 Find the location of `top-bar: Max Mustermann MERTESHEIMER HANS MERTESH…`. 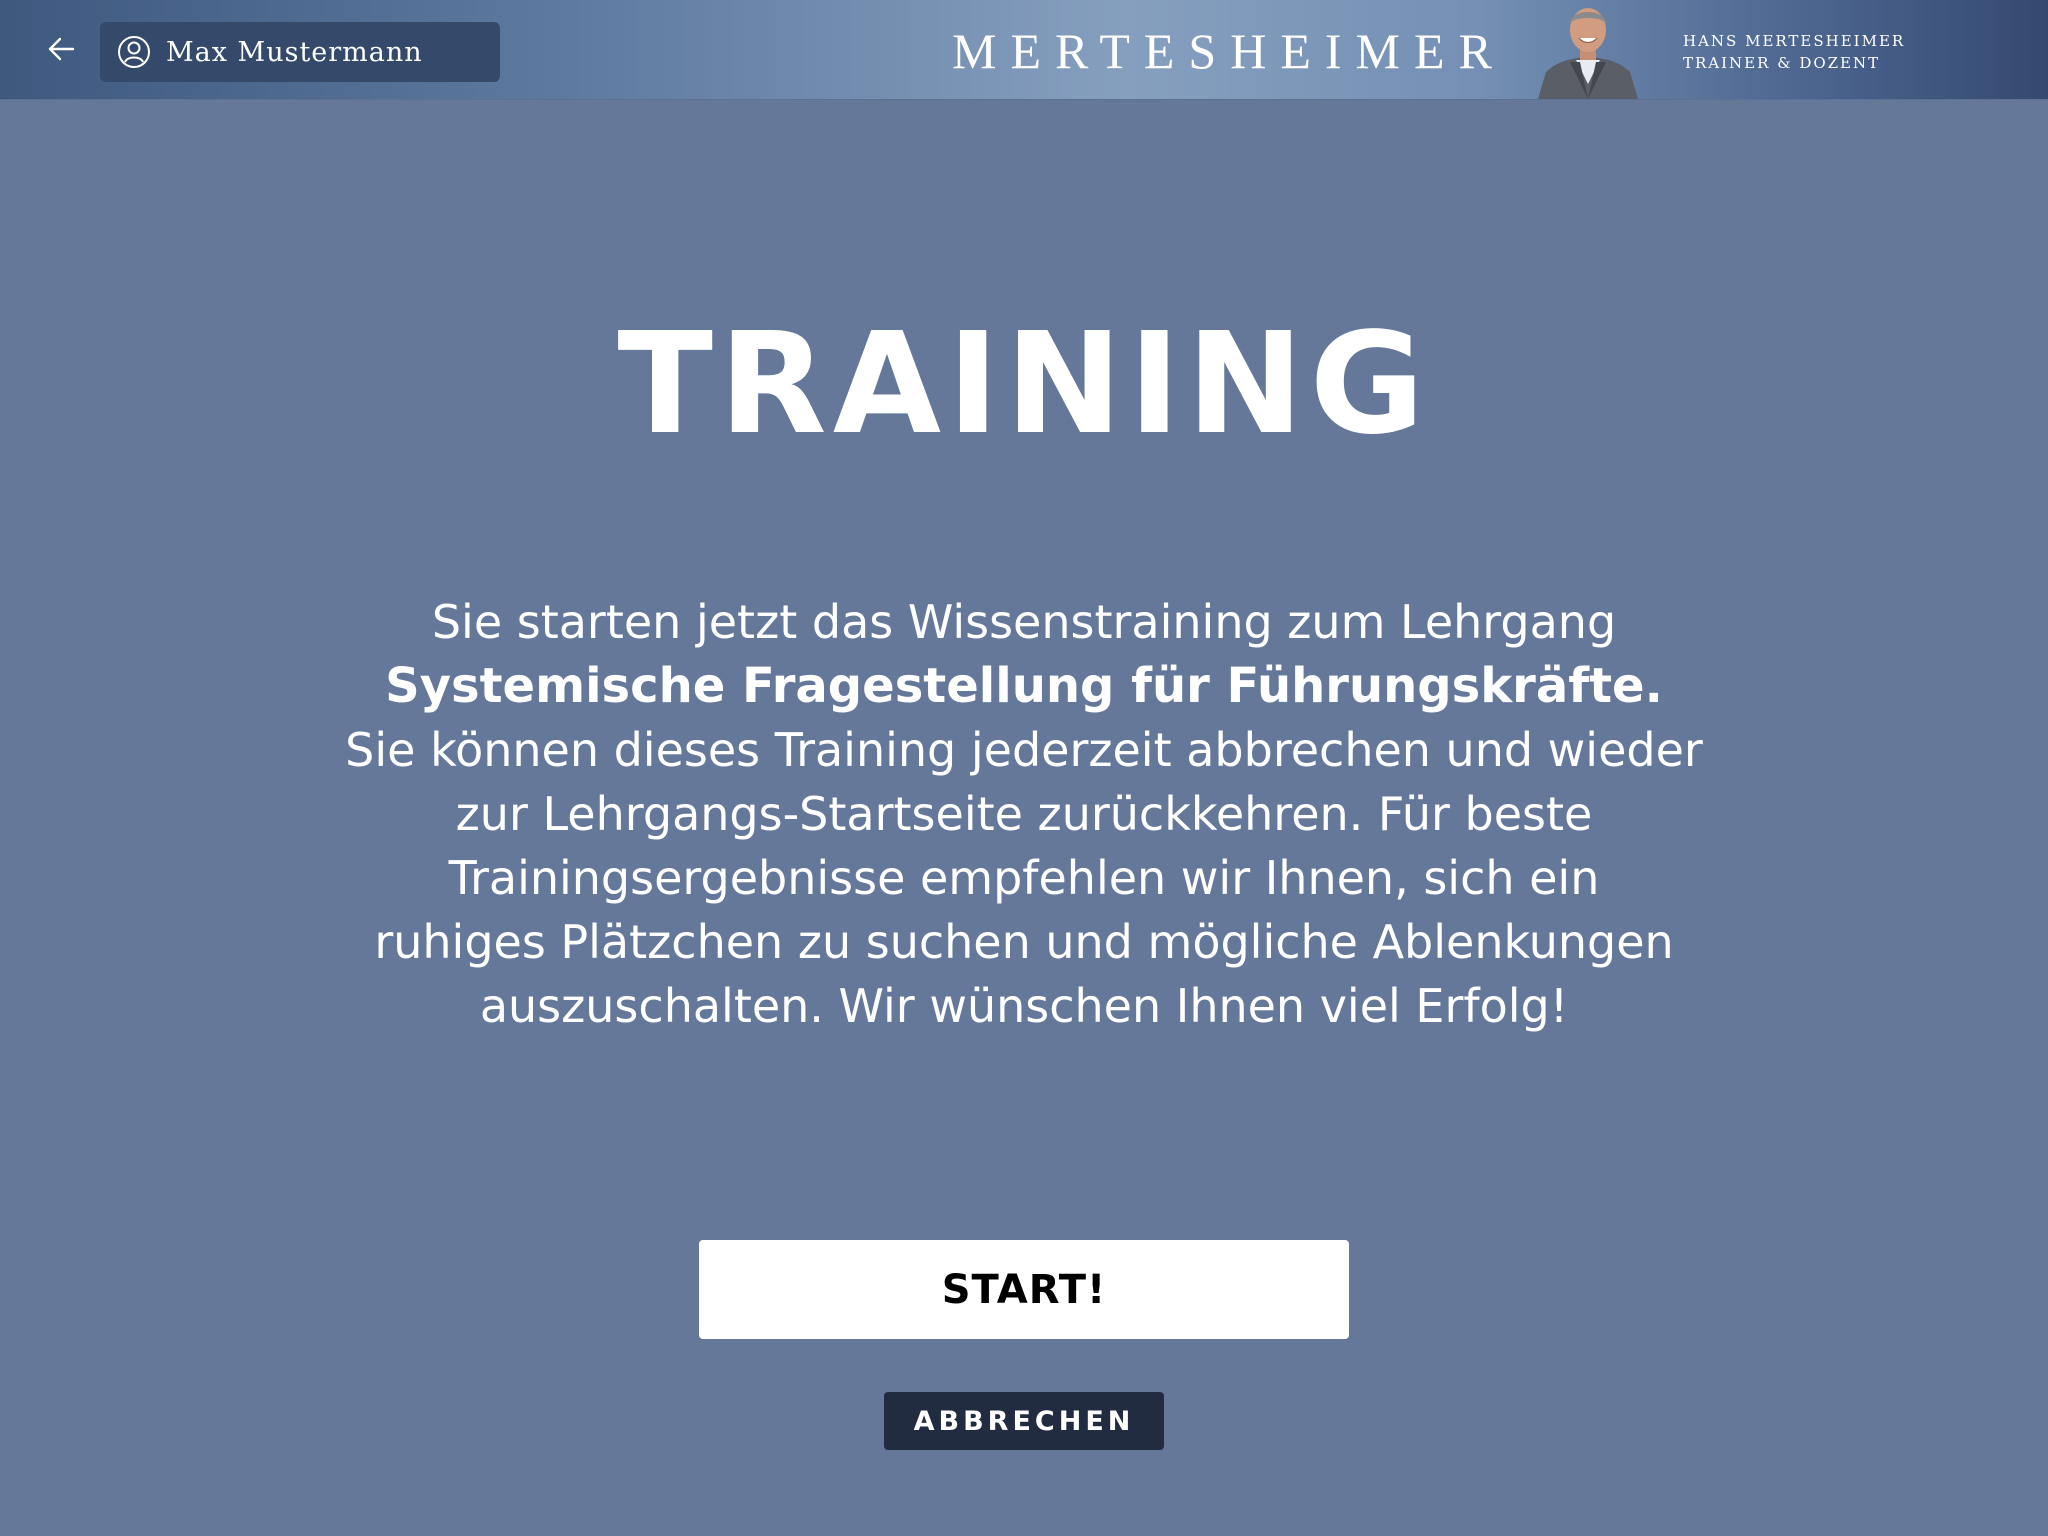

top-bar: Max Mustermann MERTESHEIMER HANS MERTESH… is located at coordinates (1024, 50).